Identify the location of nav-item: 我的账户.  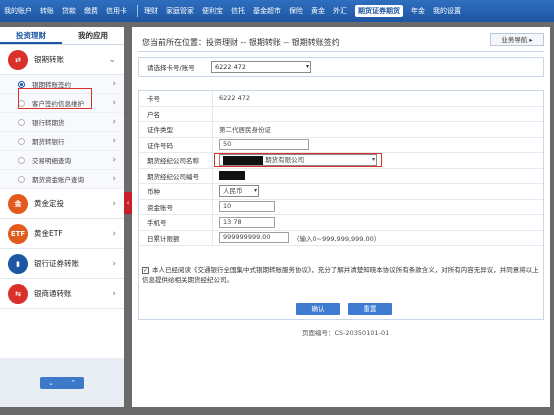
(18, 11).